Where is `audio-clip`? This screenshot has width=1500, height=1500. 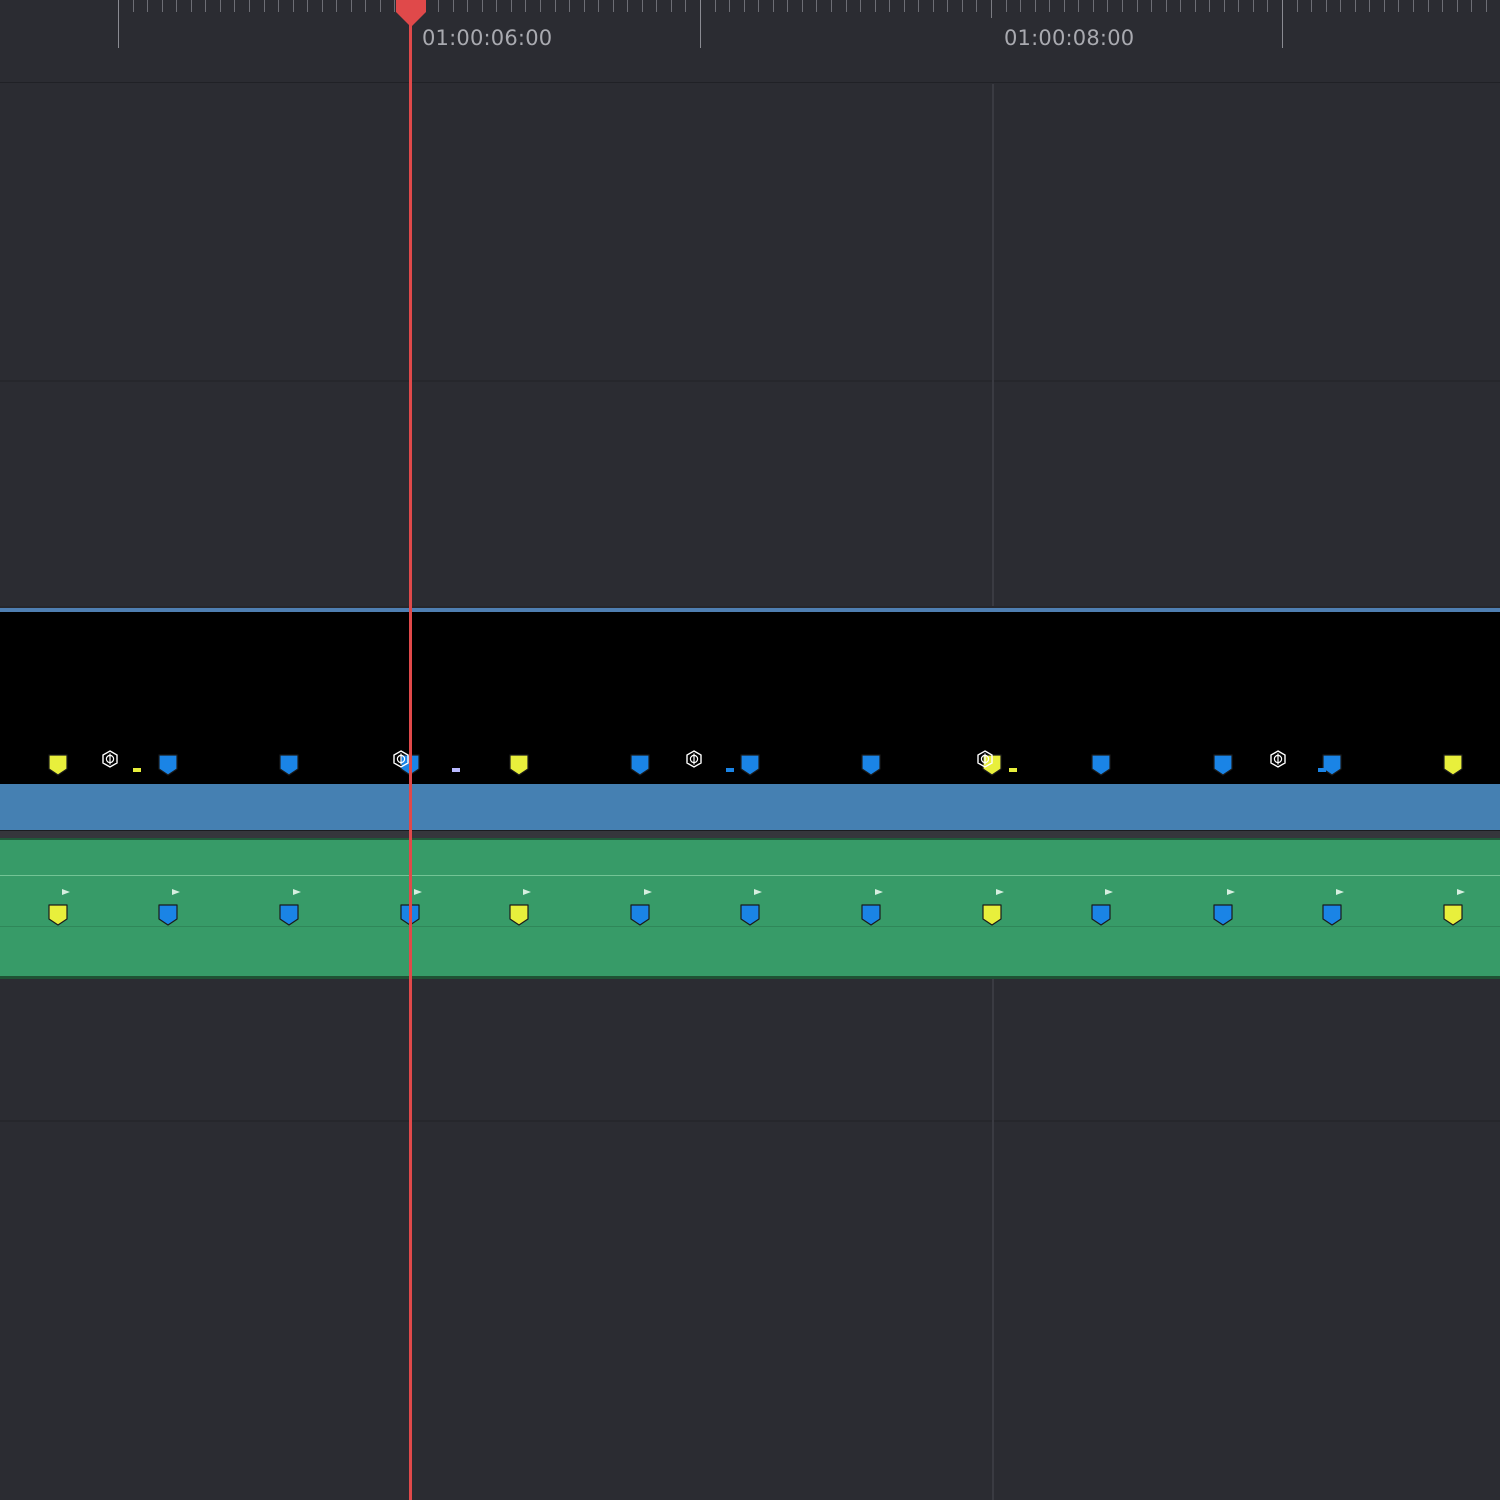
audio-clip is located at coordinates (750, 908).